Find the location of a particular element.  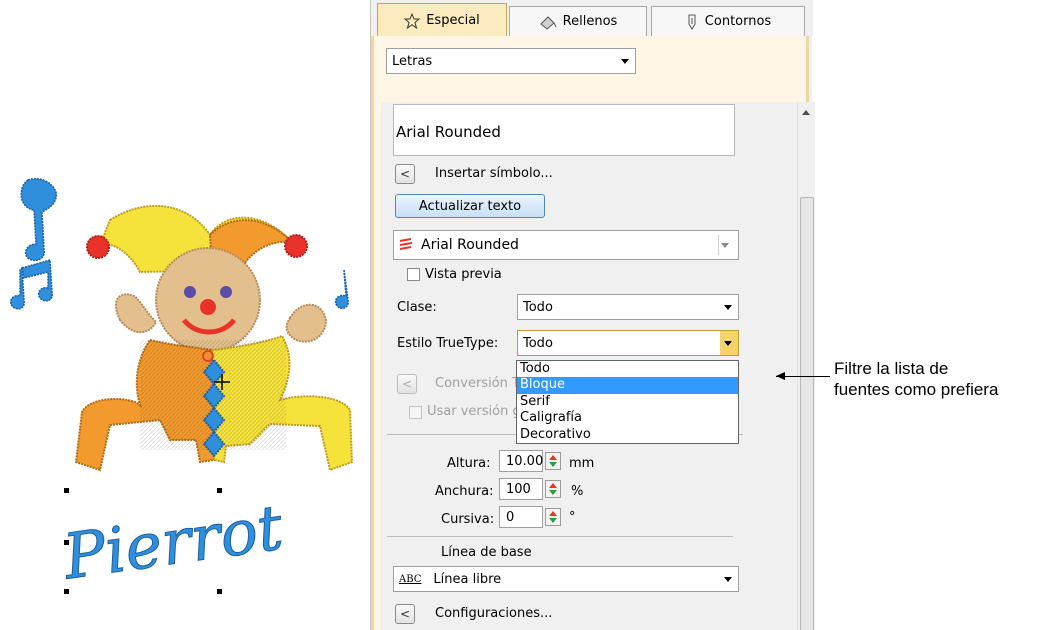

altura-value: 10.00 is located at coordinates (525, 461).